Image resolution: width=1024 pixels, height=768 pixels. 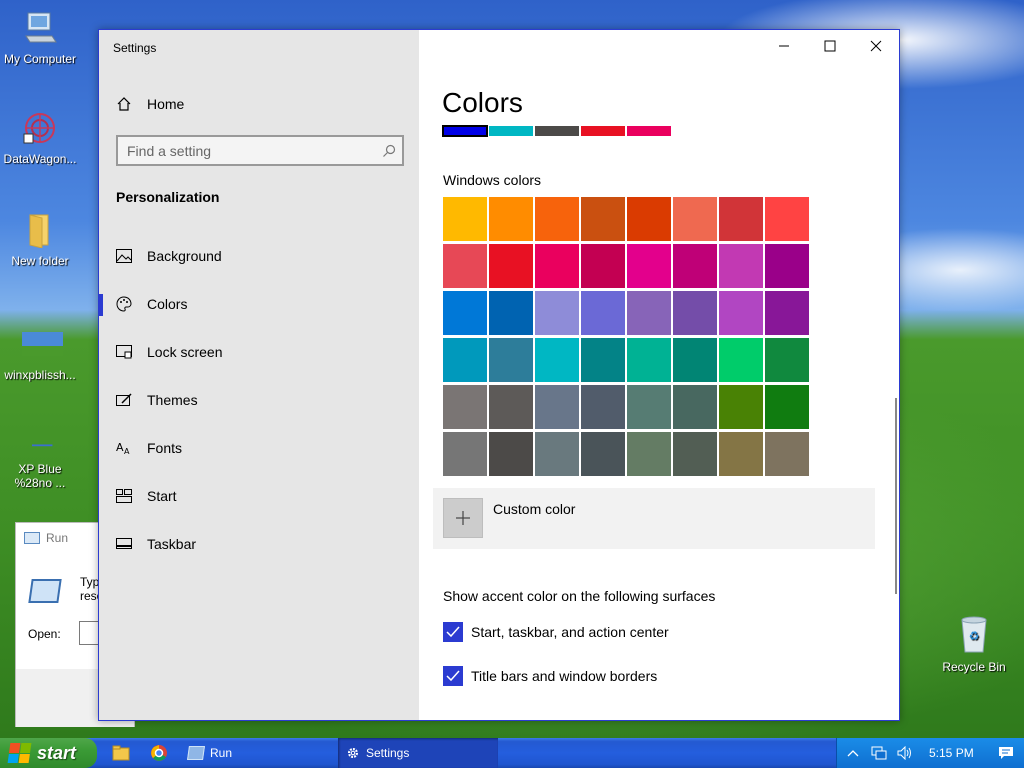 I want to click on search-box, so click(x=260, y=150).